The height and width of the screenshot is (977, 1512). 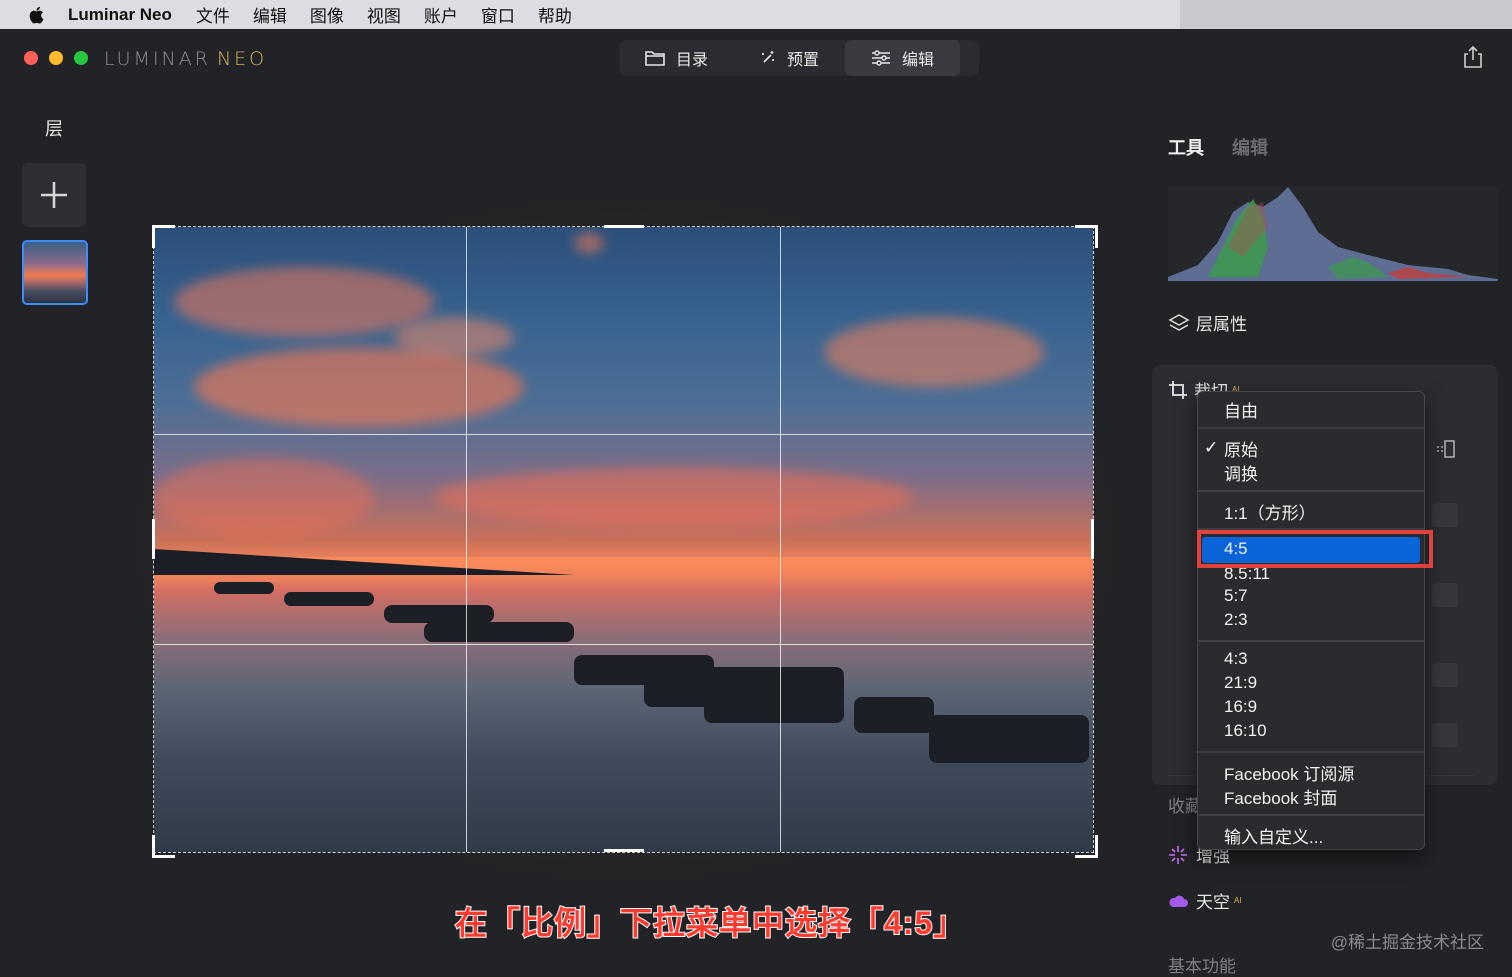 I want to click on sky-label: 天空, so click(x=1213, y=902).